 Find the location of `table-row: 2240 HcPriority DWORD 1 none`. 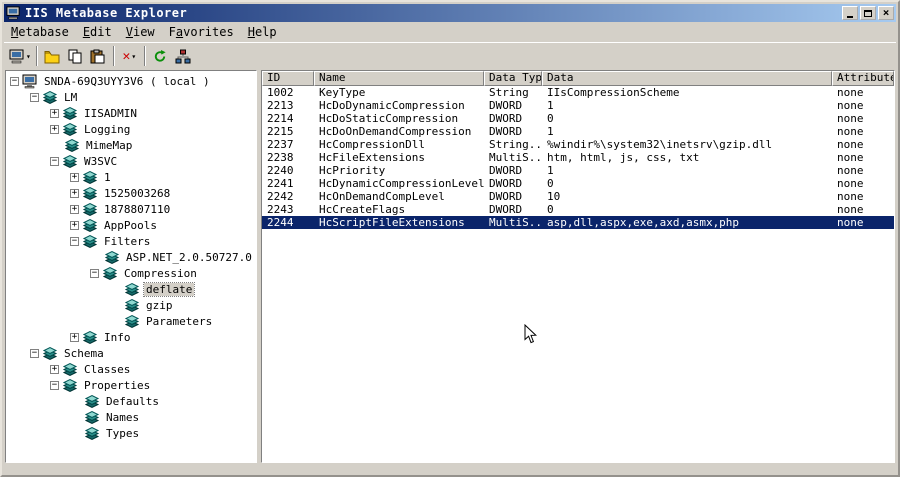

table-row: 2240 HcPriority DWORD 1 none is located at coordinates (578, 170).